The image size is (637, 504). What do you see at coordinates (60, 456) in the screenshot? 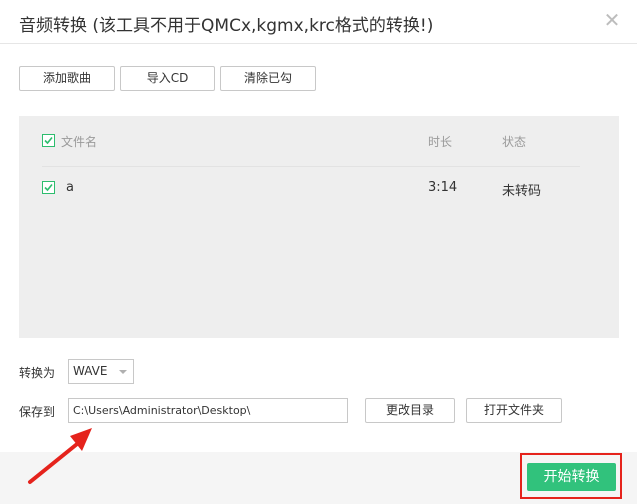
I see `red-arrow-annotation` at bounding box center [60, 456].